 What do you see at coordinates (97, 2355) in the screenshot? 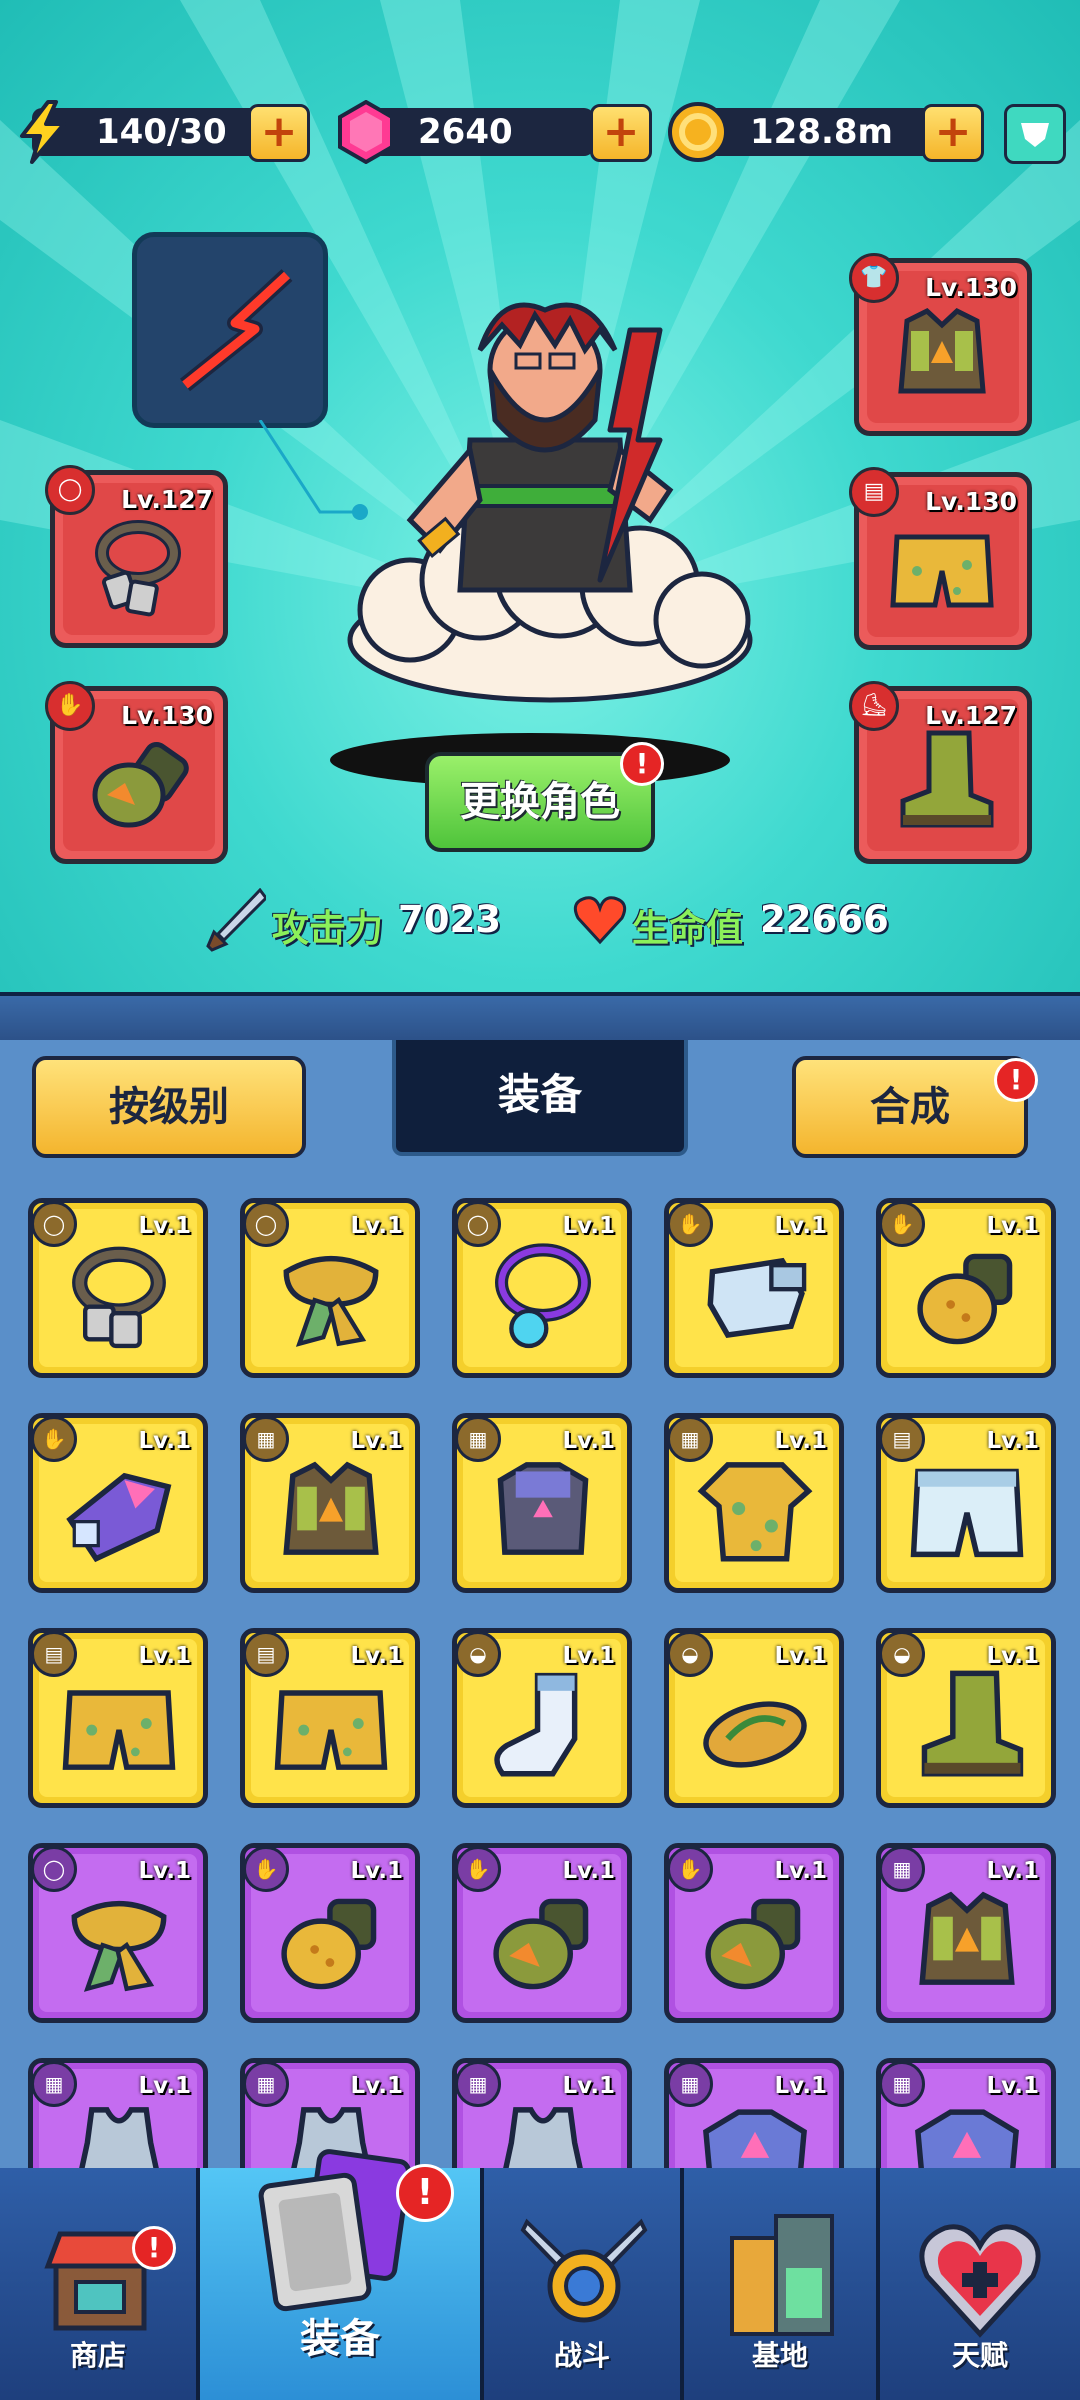
I see `nav-shop-label: 商店` at bounding box center [97, 2355].